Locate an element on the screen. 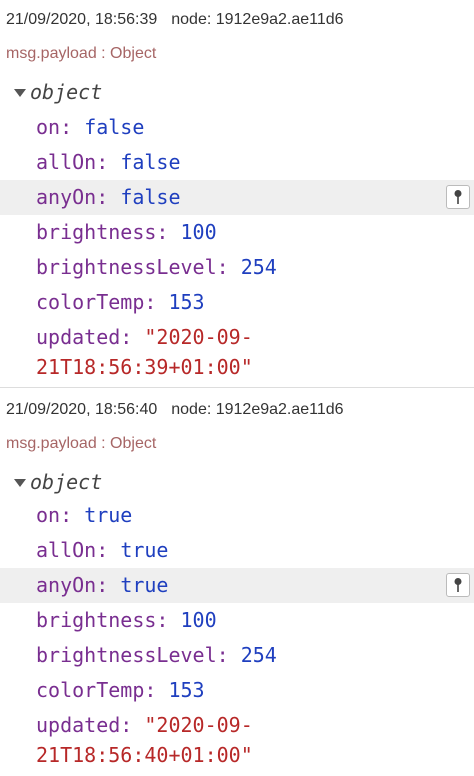 This screenshot has height=776, width=474. property-row-on: on: false is located at coordinates (237, 127).